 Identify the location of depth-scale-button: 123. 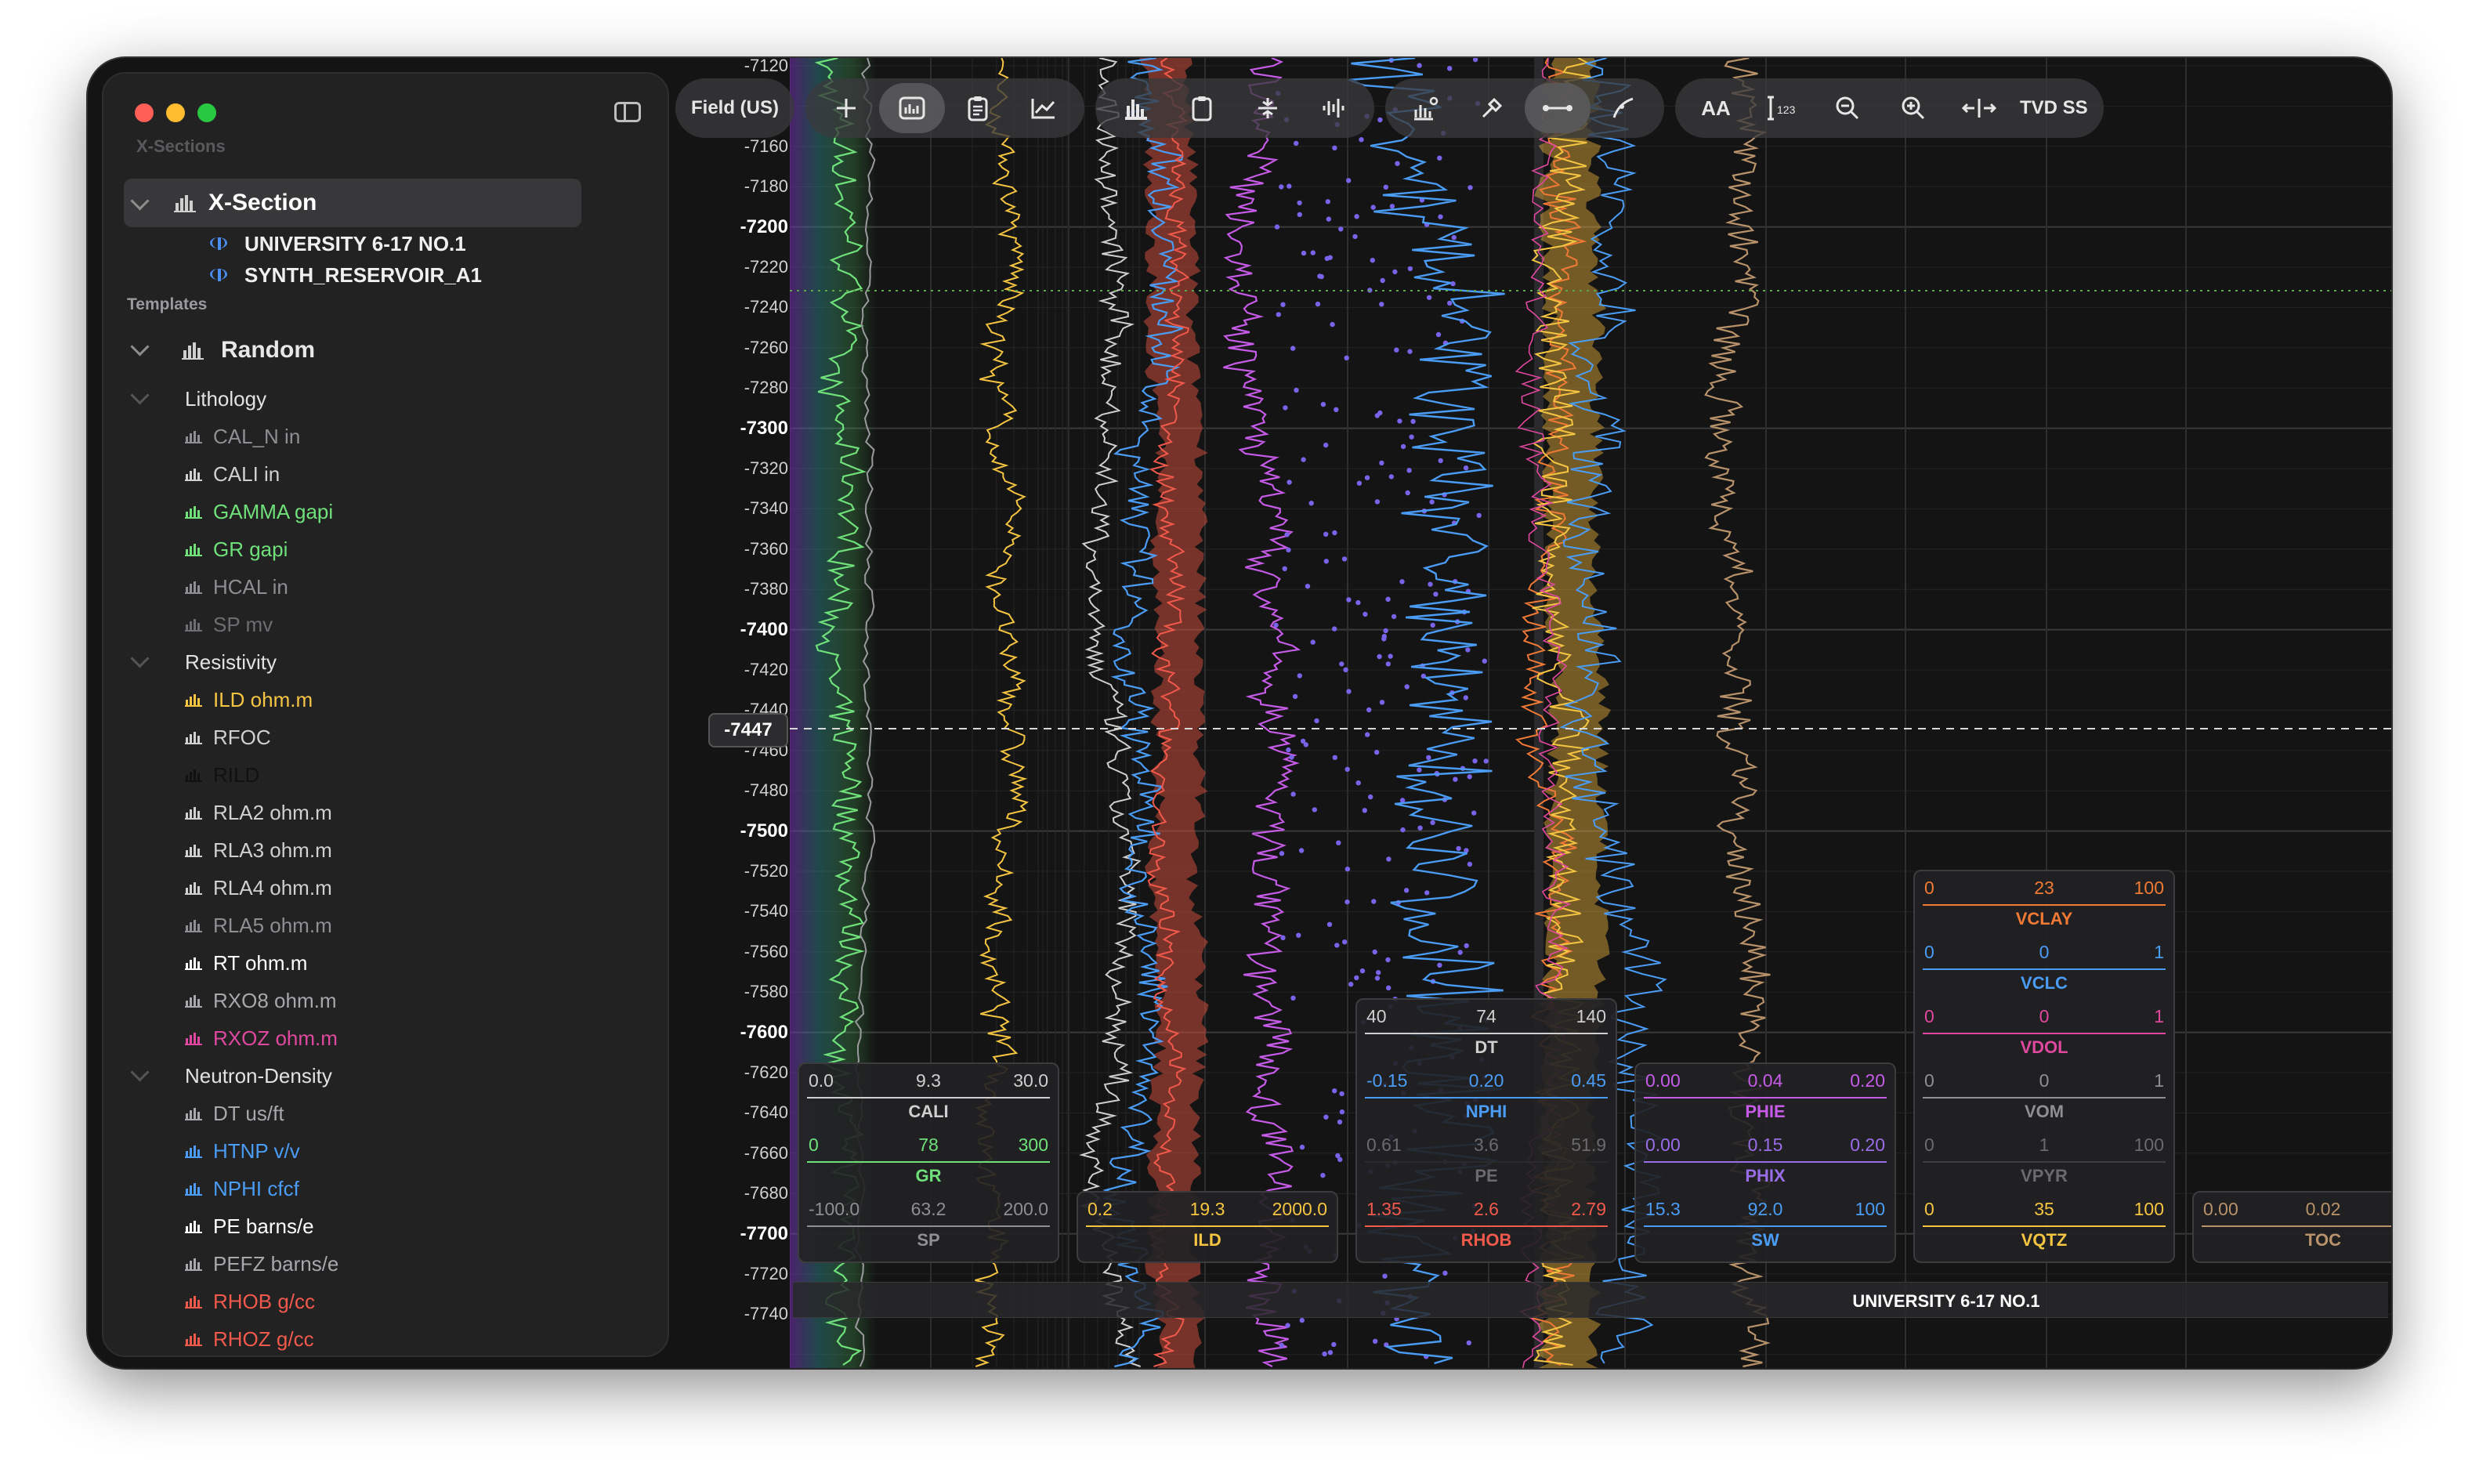
(1782, 108).